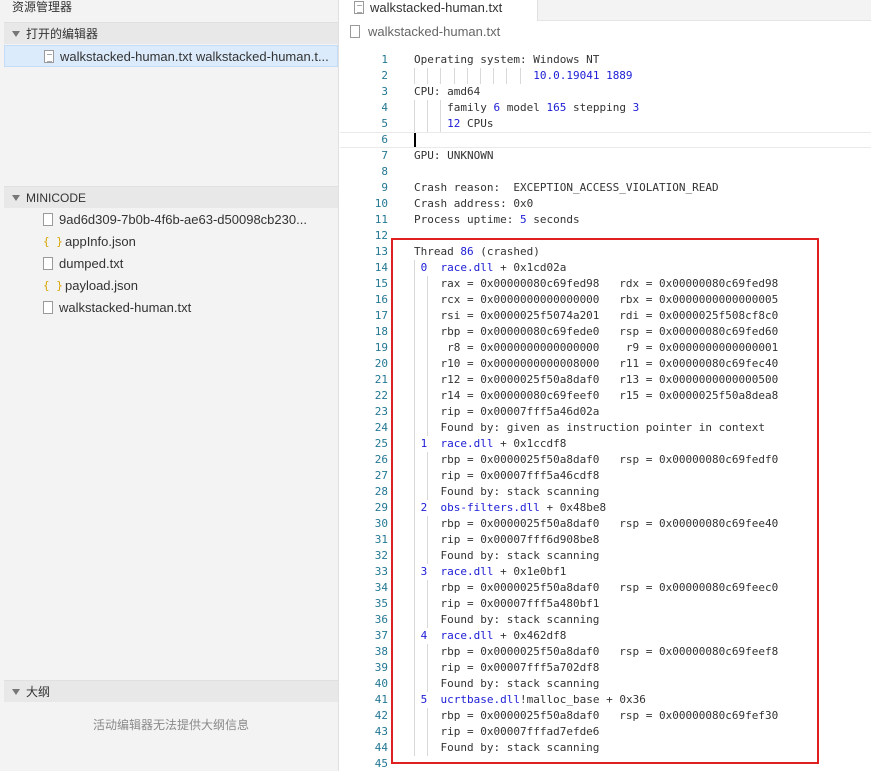 Image resolution: width=871 pixels, height=771 pixels. I want to click on tab-walkstacked-human: walkstacked-human.txt, so click(439, 10).